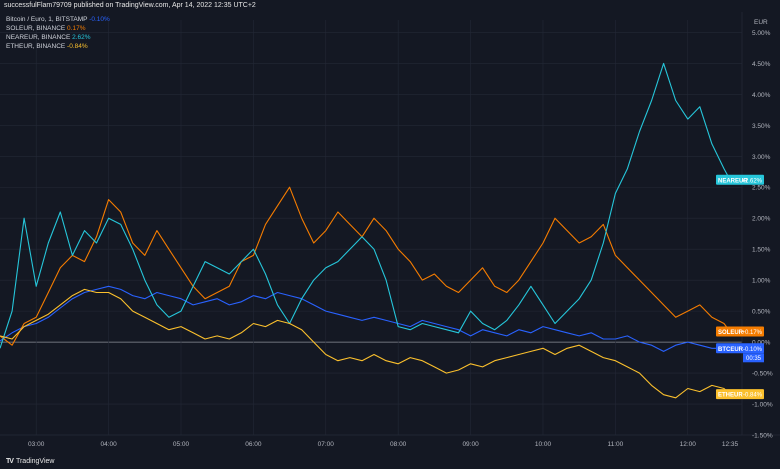  I want to click on y-tick-label: 2.00%, so click(761, 219).